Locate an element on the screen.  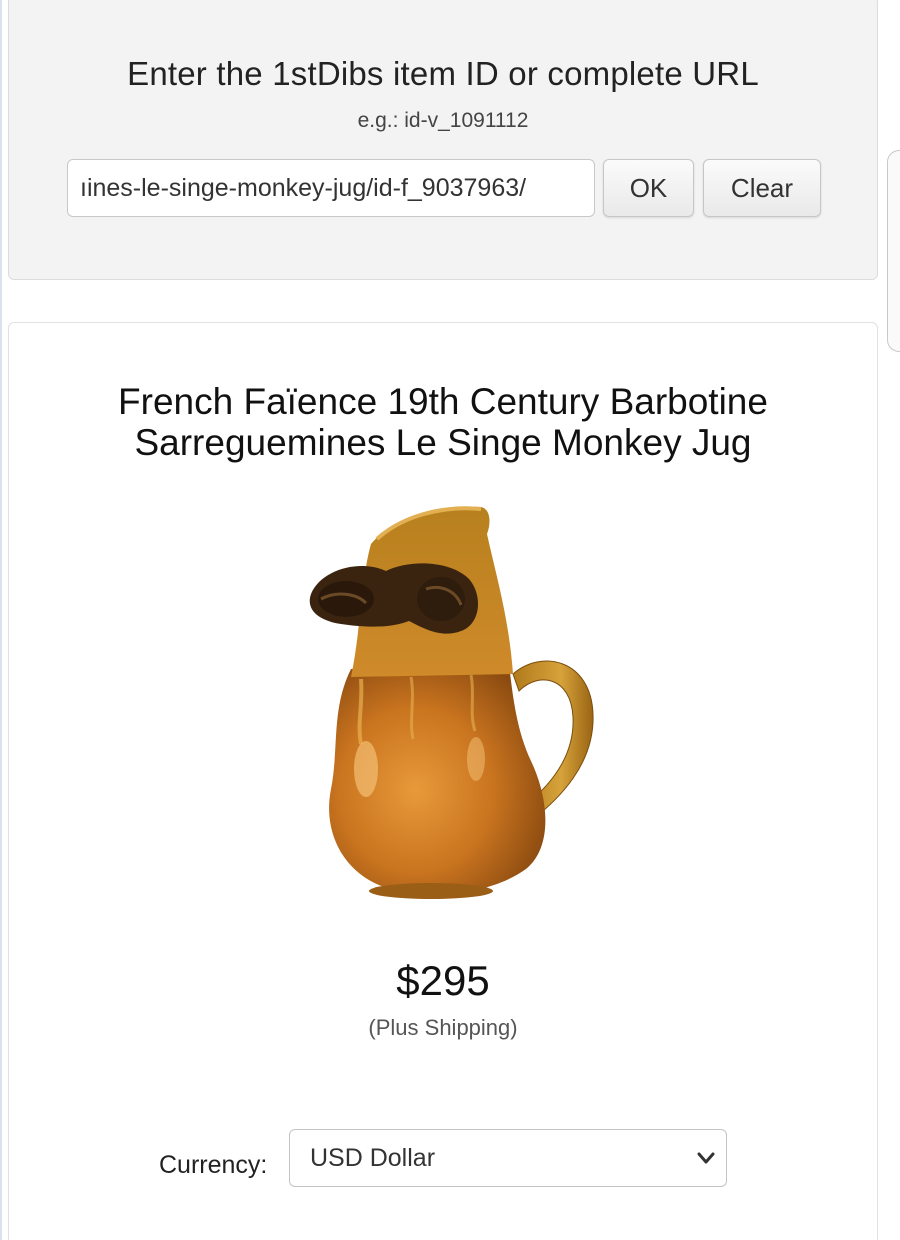
ok-button: OK is located at coordinates (648, 188).